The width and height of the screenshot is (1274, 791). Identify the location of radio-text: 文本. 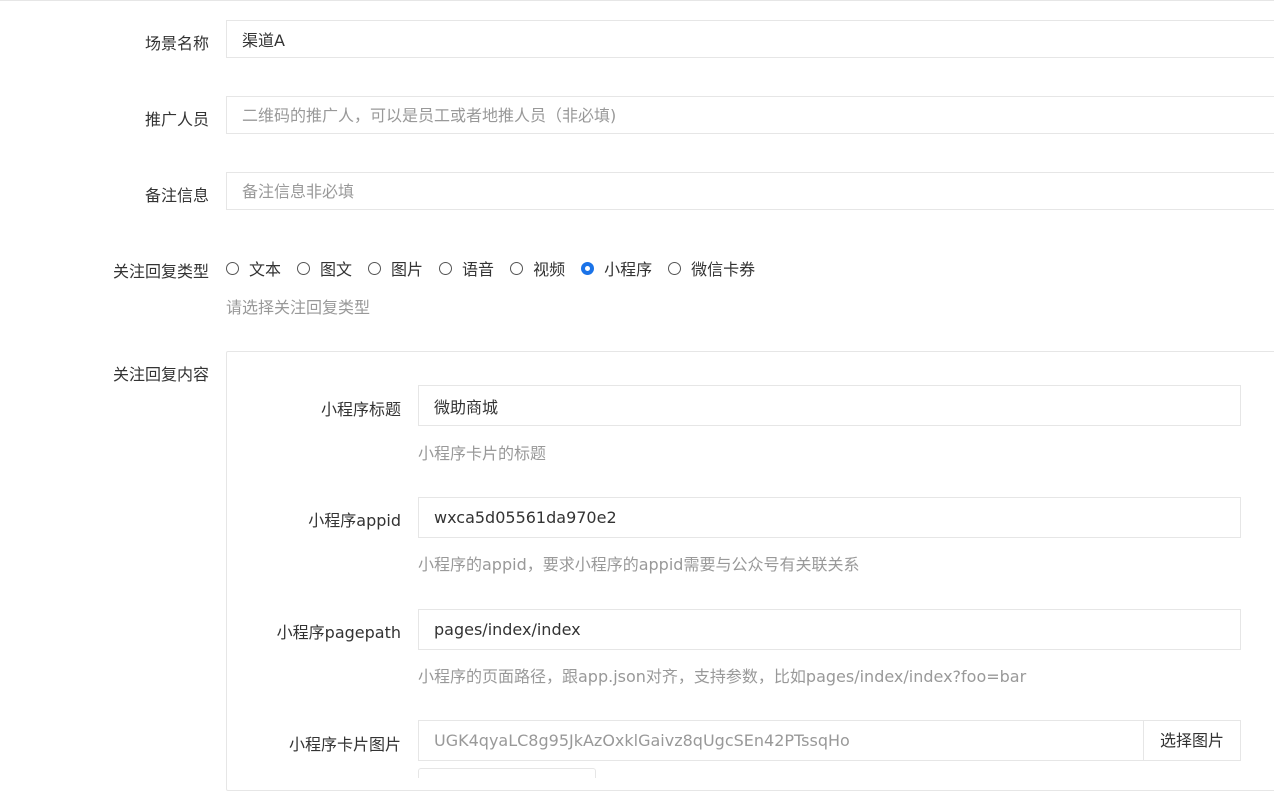
(253, 268).